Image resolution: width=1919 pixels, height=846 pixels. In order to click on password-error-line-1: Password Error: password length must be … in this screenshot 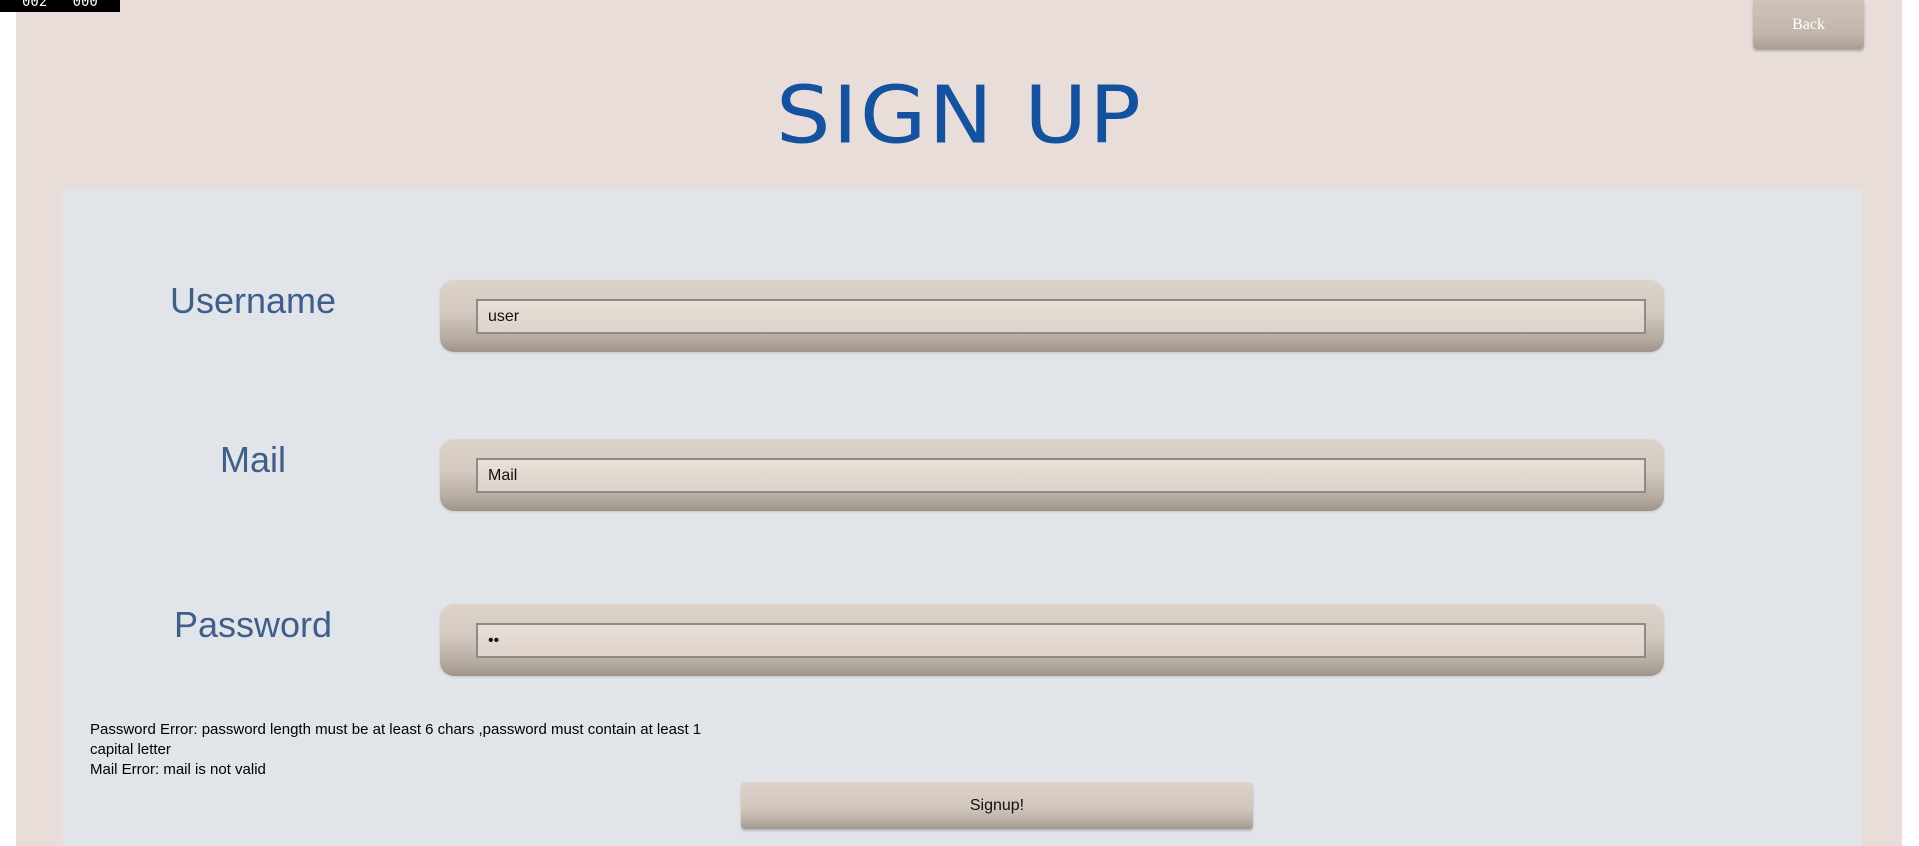, I will do `click(396, 729)`.